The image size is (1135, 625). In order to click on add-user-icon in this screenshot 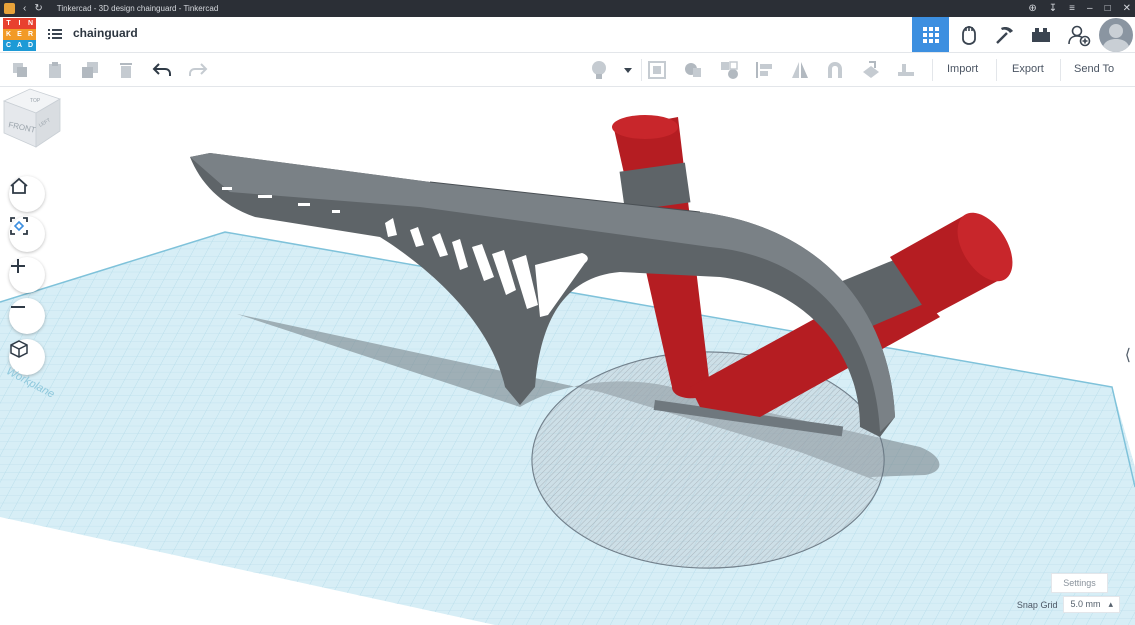, I will do `click(1078, 35)`.